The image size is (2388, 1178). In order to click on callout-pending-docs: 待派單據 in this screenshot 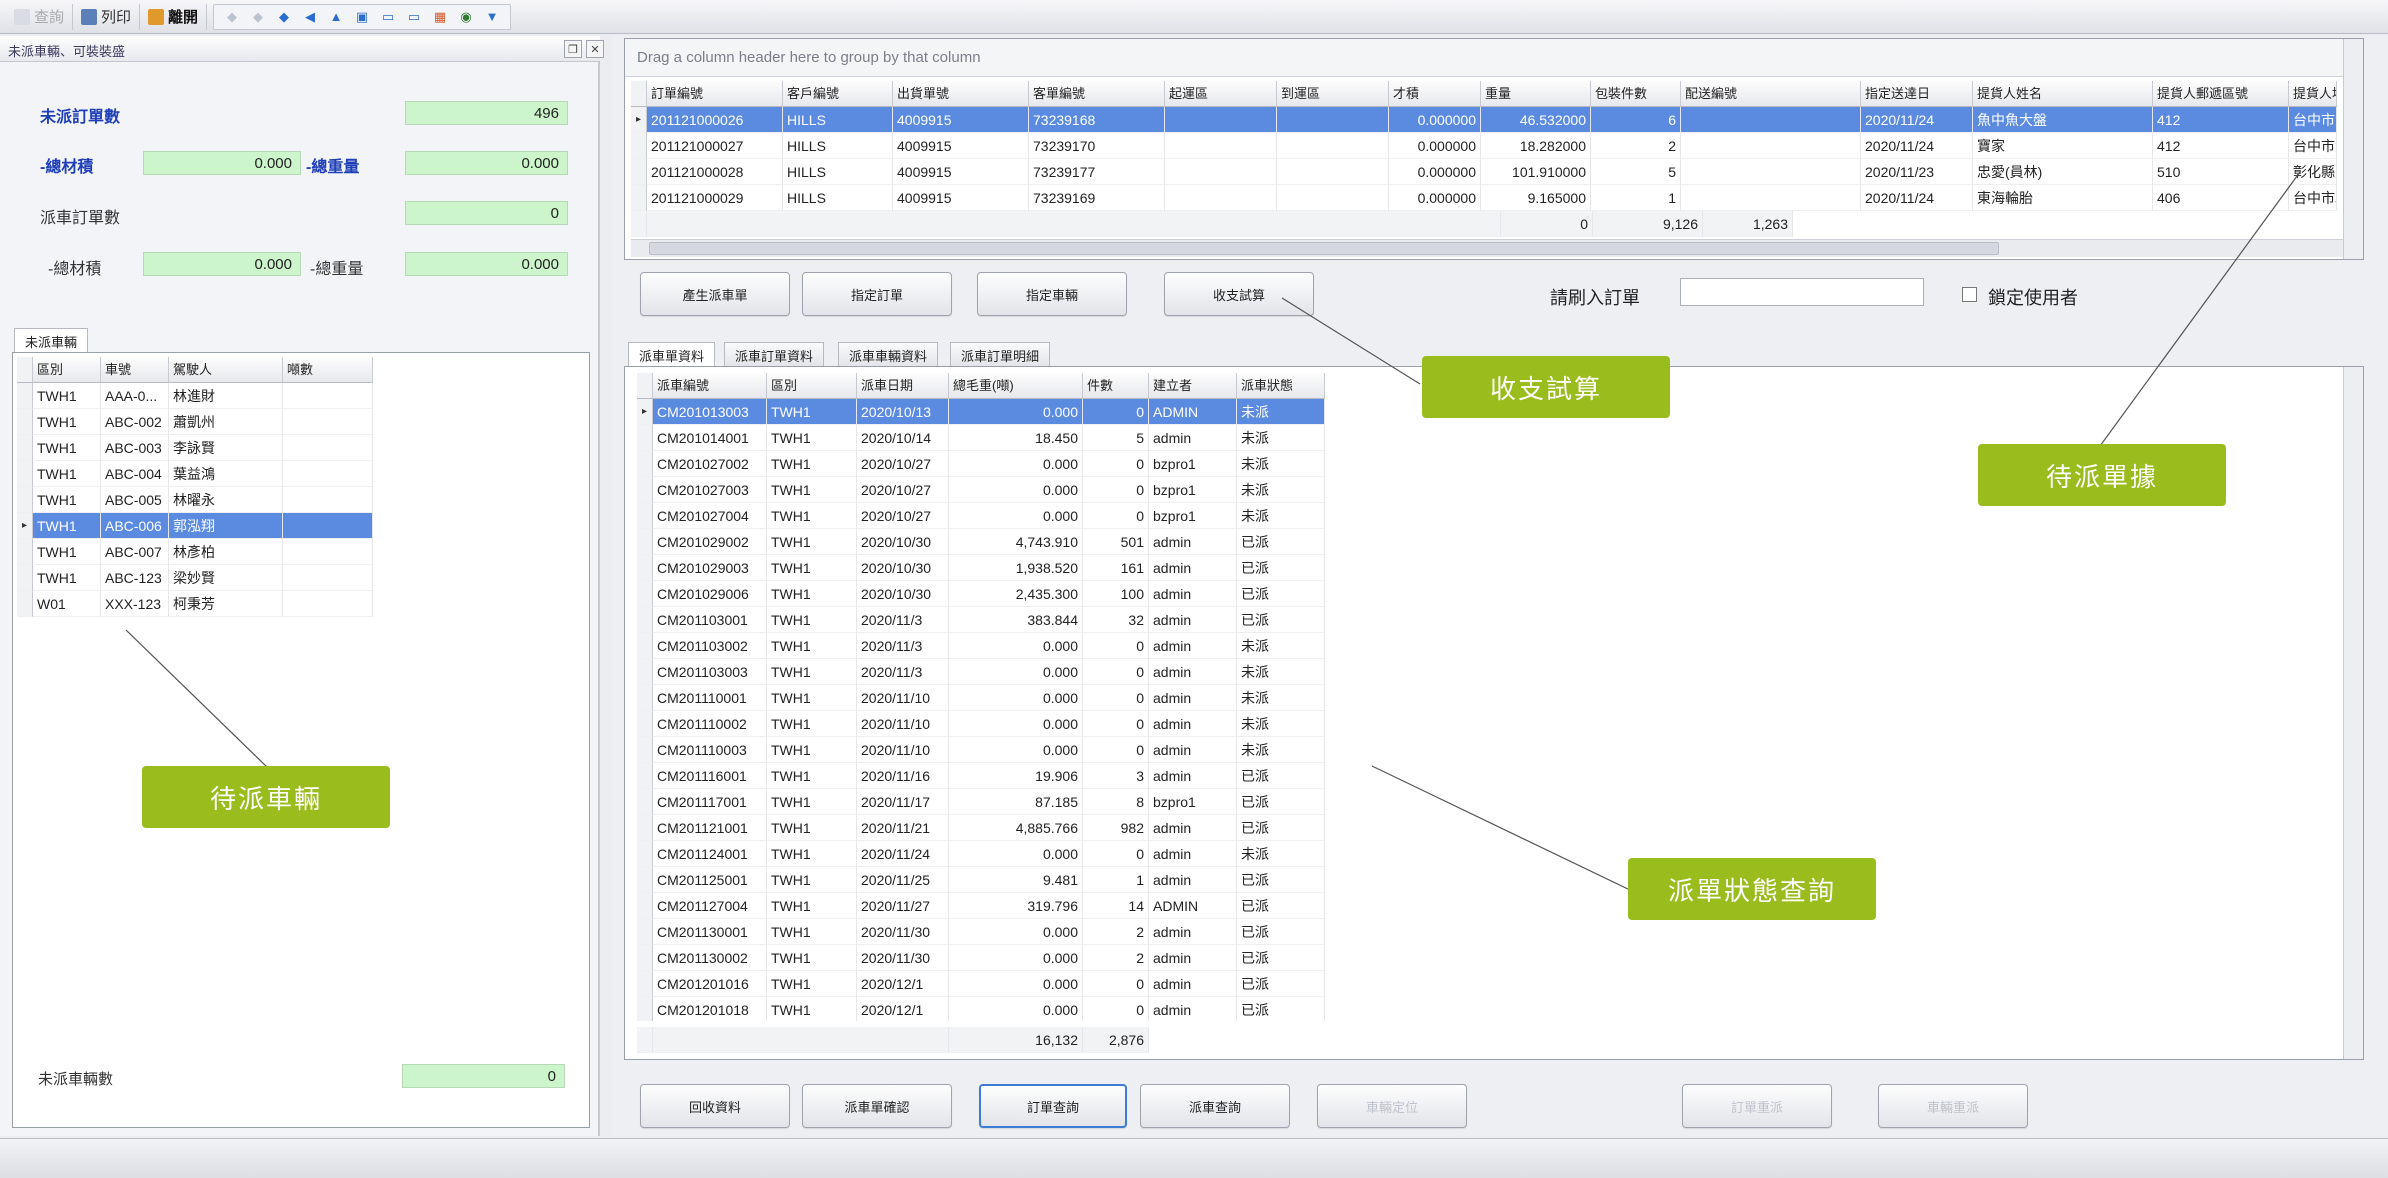, I will do `click(2102, 475)`.